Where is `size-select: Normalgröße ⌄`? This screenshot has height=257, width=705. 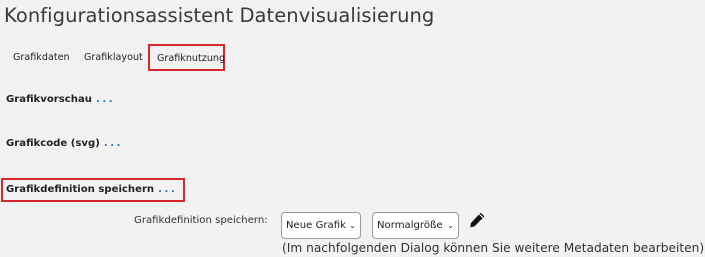 size-select: Normalgröße ⌄ is located at coordinates (415, 225).